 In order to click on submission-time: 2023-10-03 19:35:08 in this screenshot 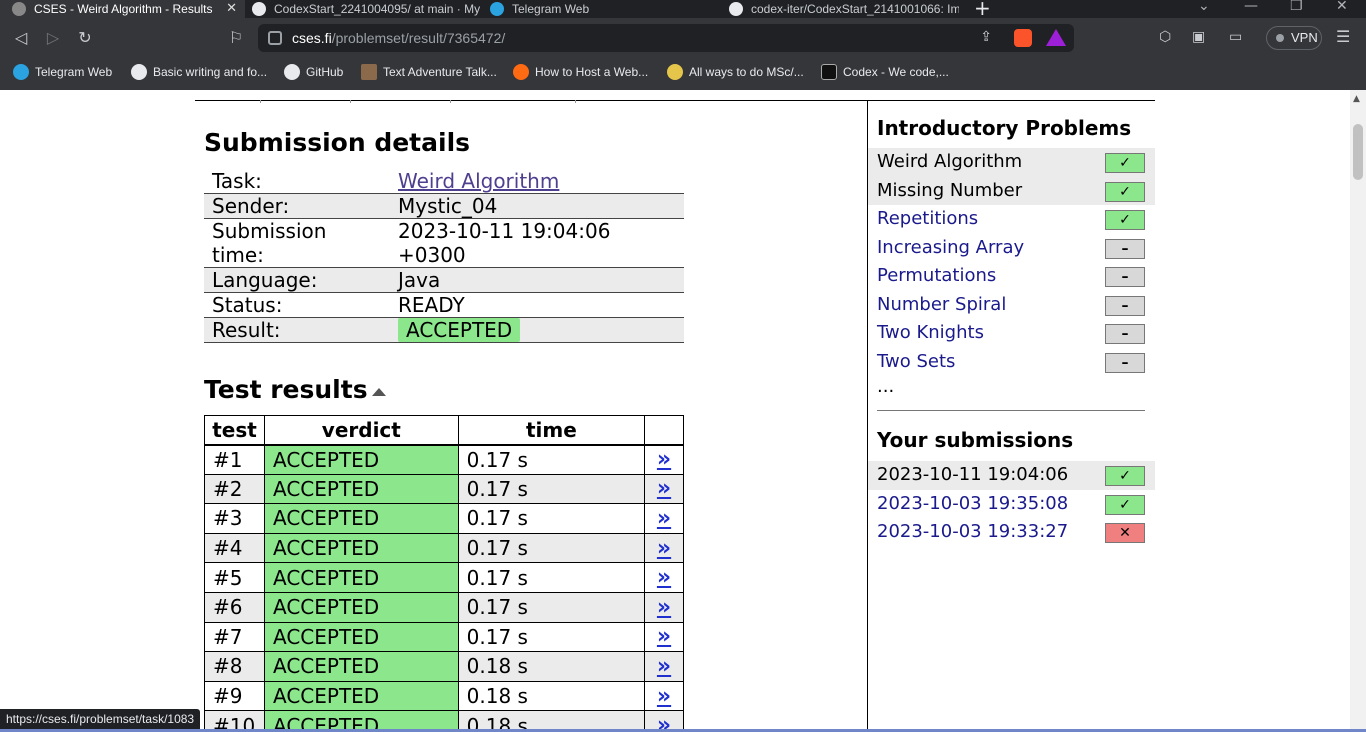, I will do `click(973, 503)`.